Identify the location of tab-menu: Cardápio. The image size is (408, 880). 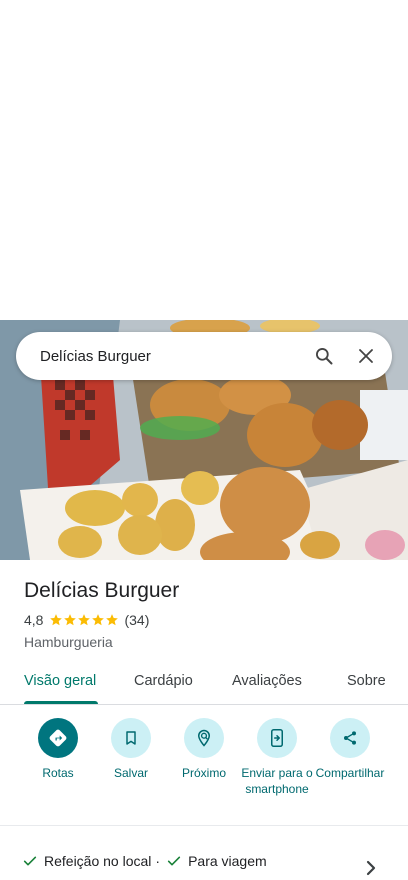
(163, 681).